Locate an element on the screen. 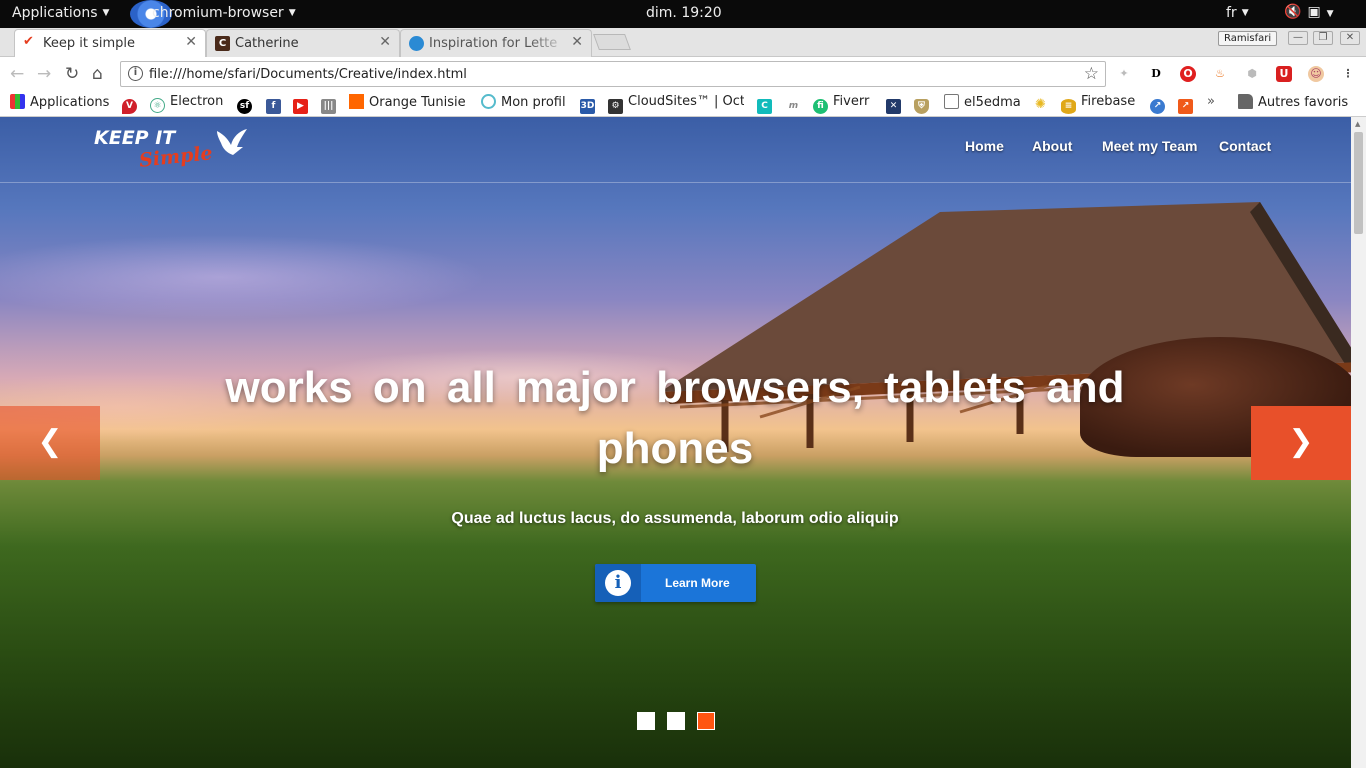 The image size is (1366, 768). bookmark-firebase: ≡ Firebase is located at coordinates (1098, 104).